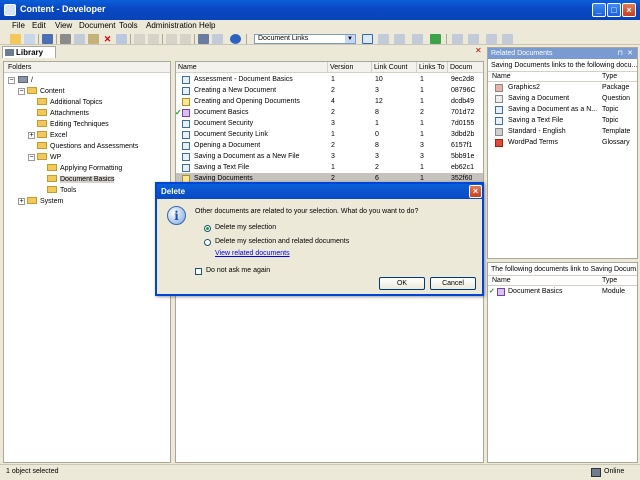  What do you see at coordinates (562, 120) in the screenshot?
I see `list-item: Saving a Text File Topic` at bounding box center [562, 120].